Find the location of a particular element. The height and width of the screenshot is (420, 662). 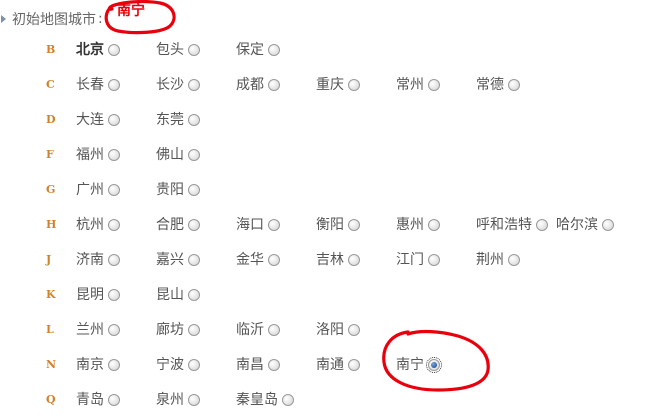

city-name: 南京 is located at coordinates (90, 365).